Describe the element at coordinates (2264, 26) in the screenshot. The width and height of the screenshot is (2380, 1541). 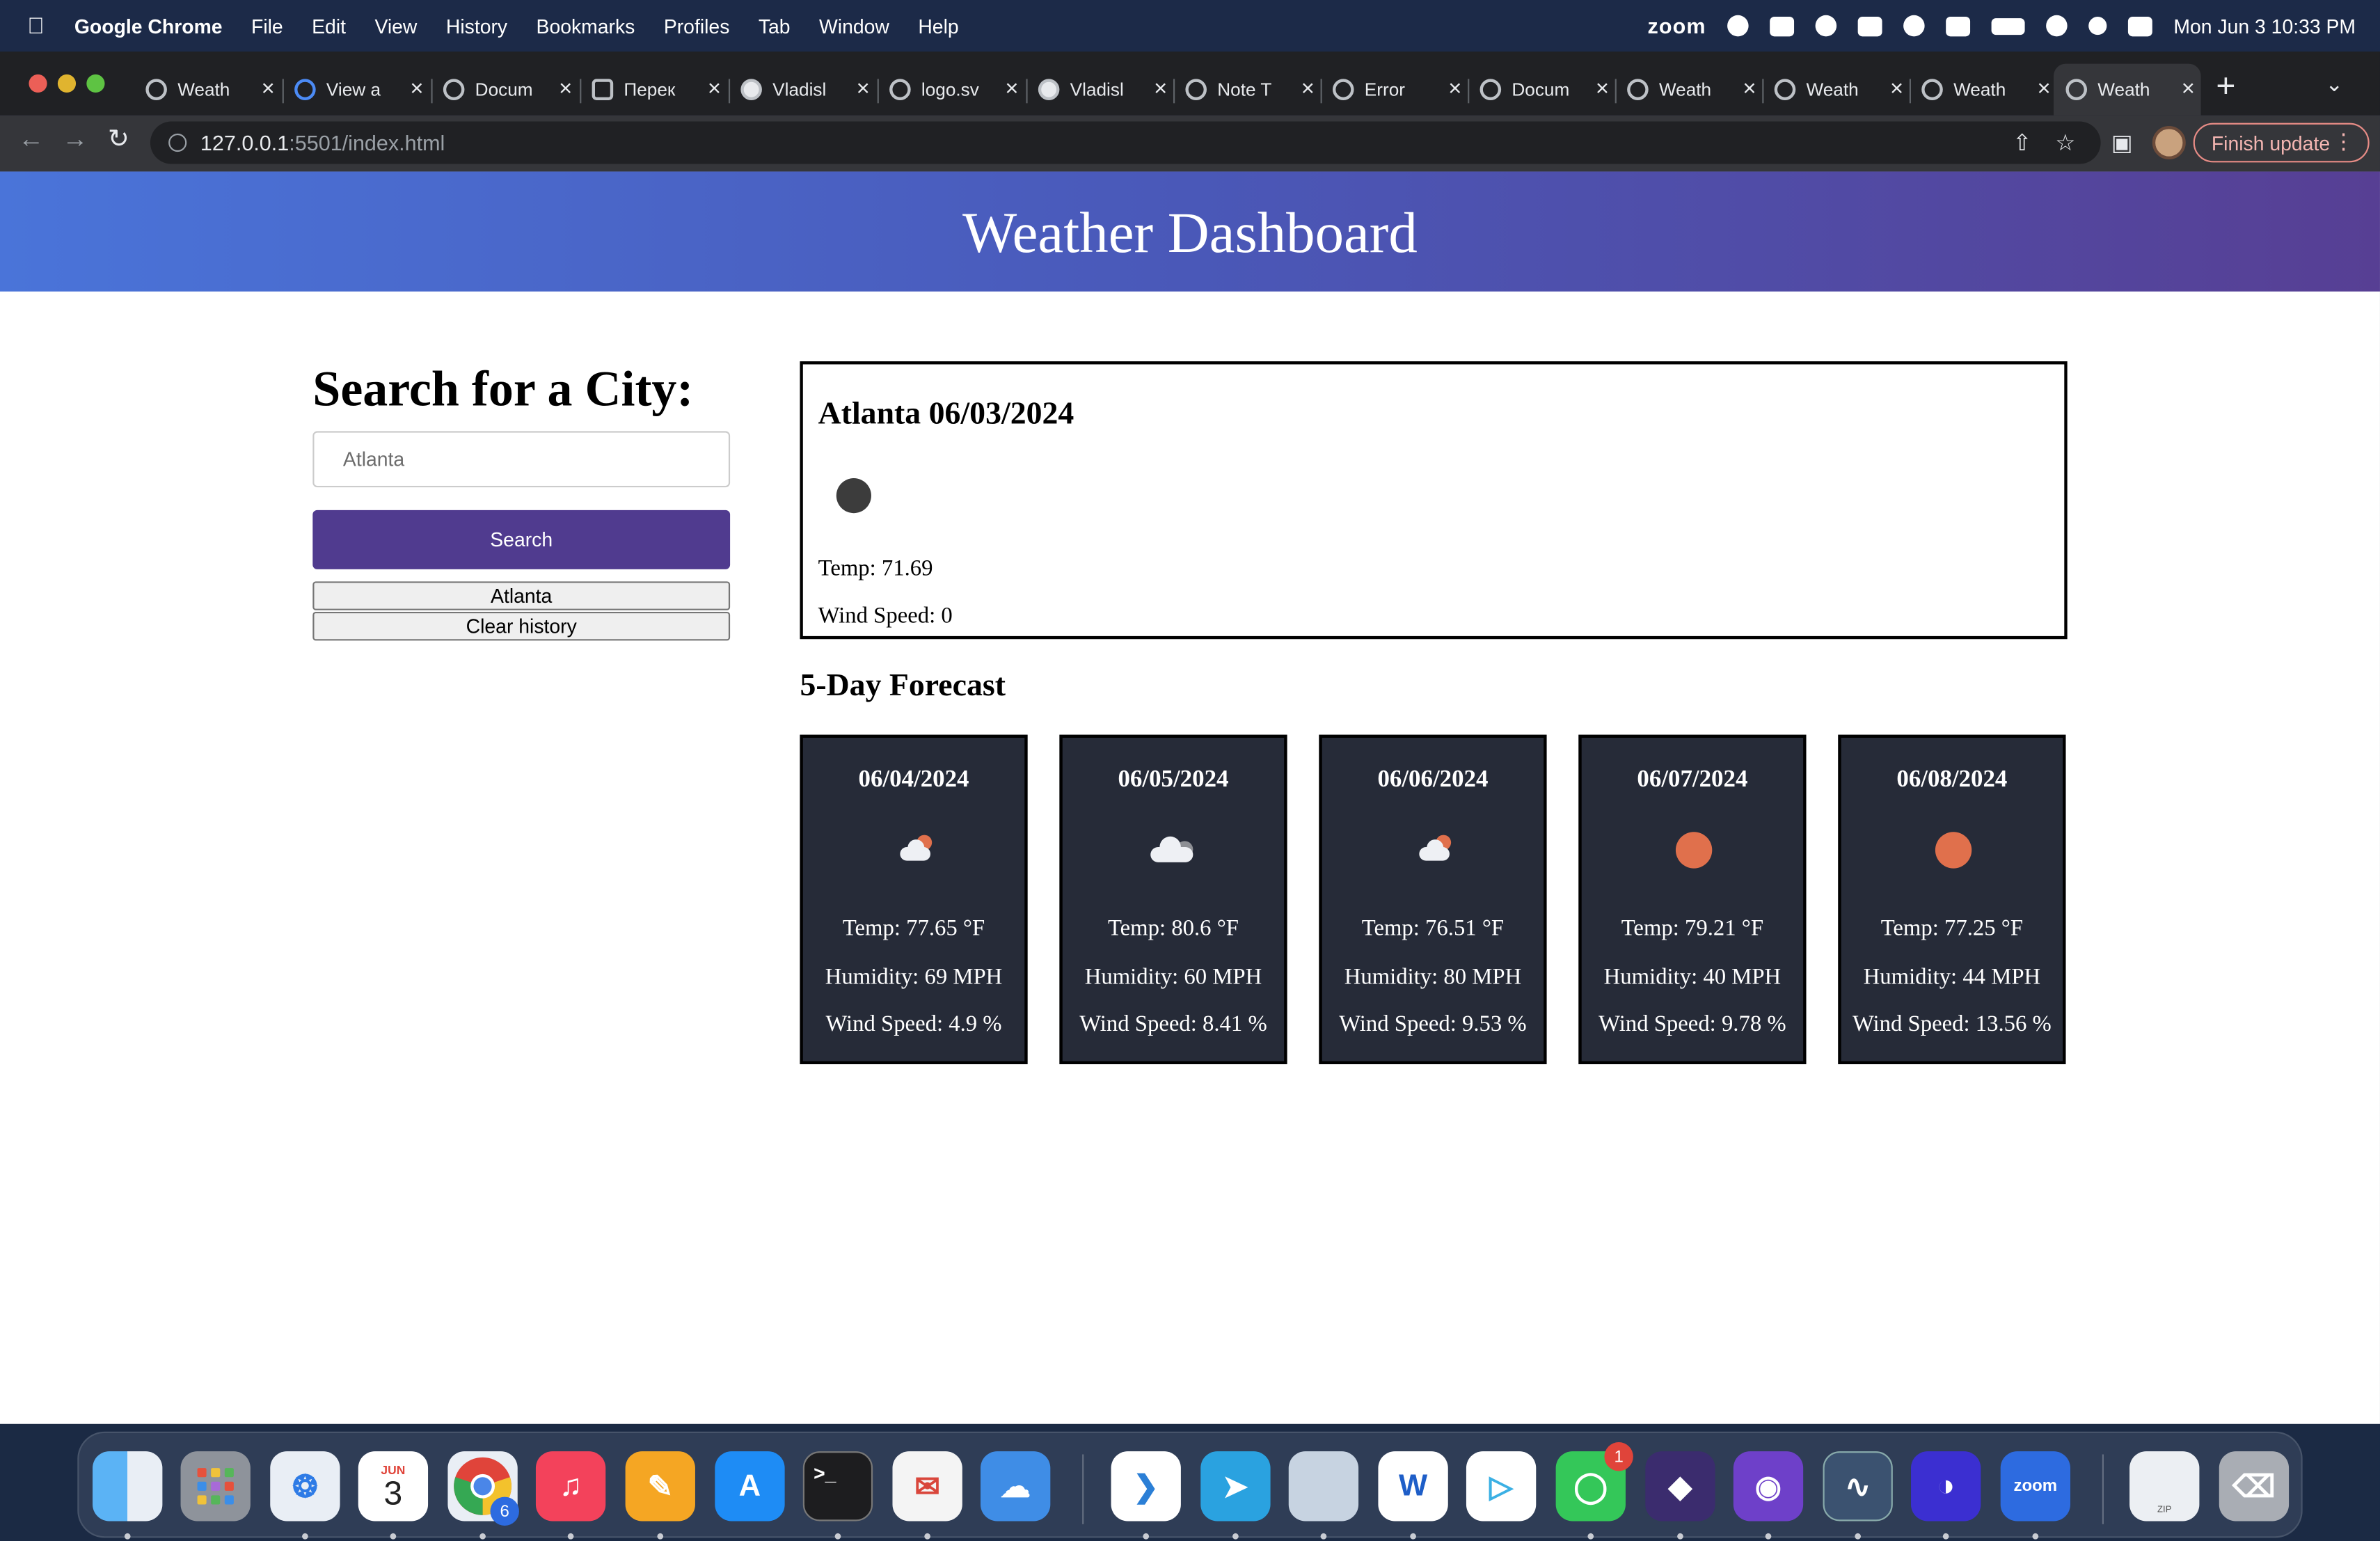
I see `clock: Mon Jun 3 10:33 PM` at that location.